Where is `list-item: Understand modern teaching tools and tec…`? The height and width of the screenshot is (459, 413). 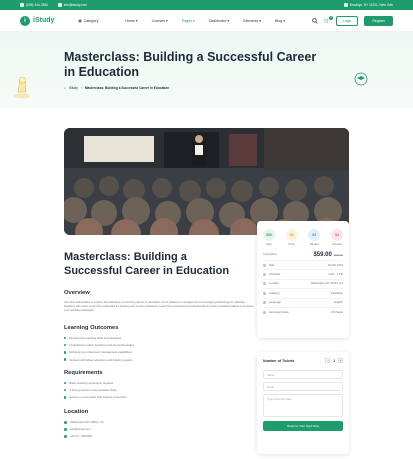
list-item: Understand modern teaching tools and tec… is located at coordinates (99, 345).